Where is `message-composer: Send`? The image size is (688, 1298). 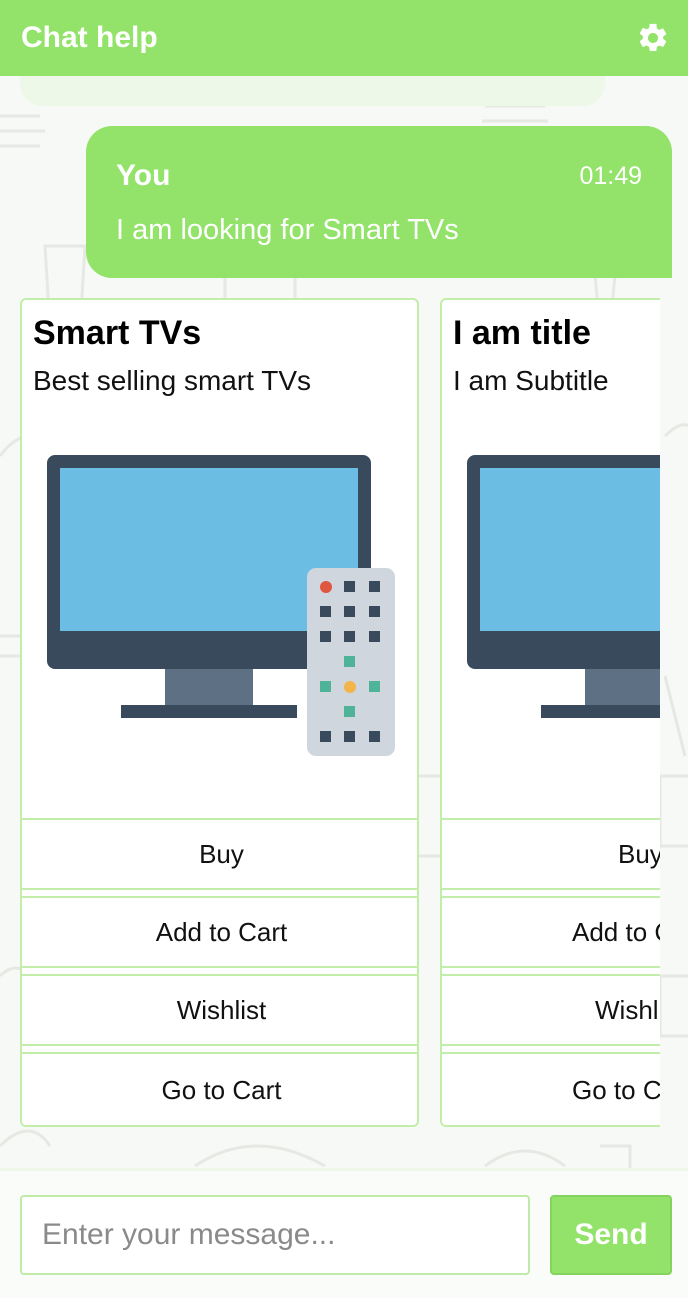
message-composer: Send is located at coordinates (344, 1233).